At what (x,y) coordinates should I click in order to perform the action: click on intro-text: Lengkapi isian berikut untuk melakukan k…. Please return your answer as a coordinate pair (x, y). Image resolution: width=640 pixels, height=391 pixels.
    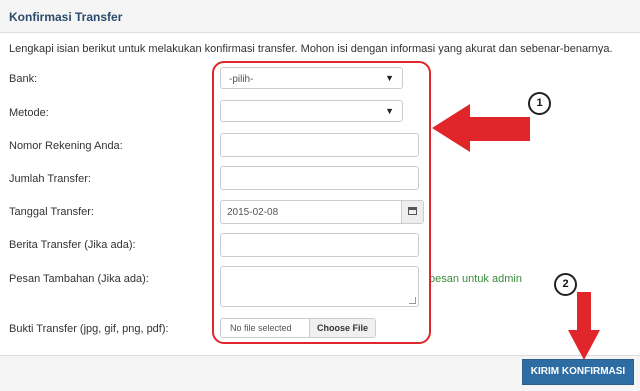
    Looking at the image, I should click on (311, 49).